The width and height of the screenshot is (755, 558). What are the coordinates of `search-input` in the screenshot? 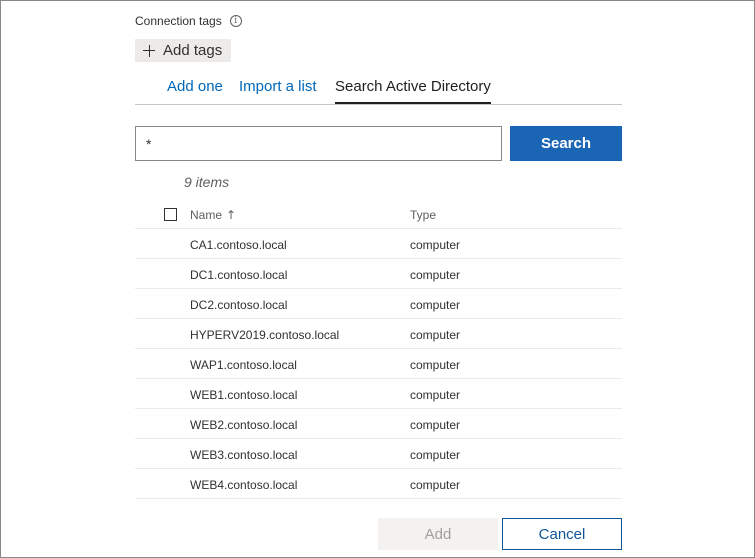 It's located at (318, 143).